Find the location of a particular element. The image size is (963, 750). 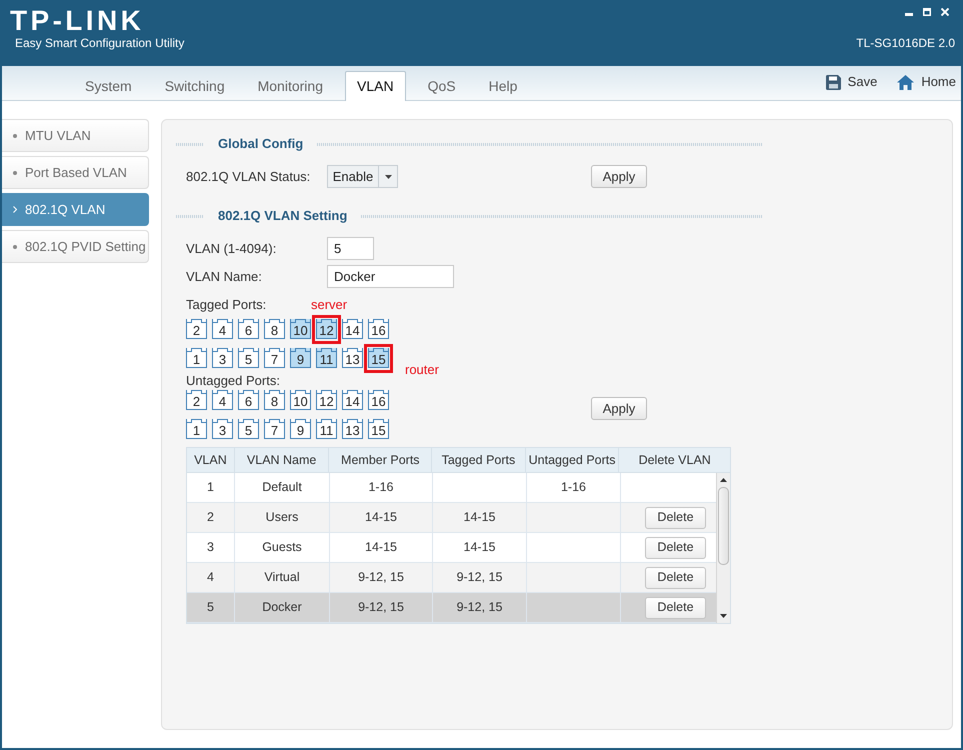

scroll-up-icon is located at coordinates (723, 480).